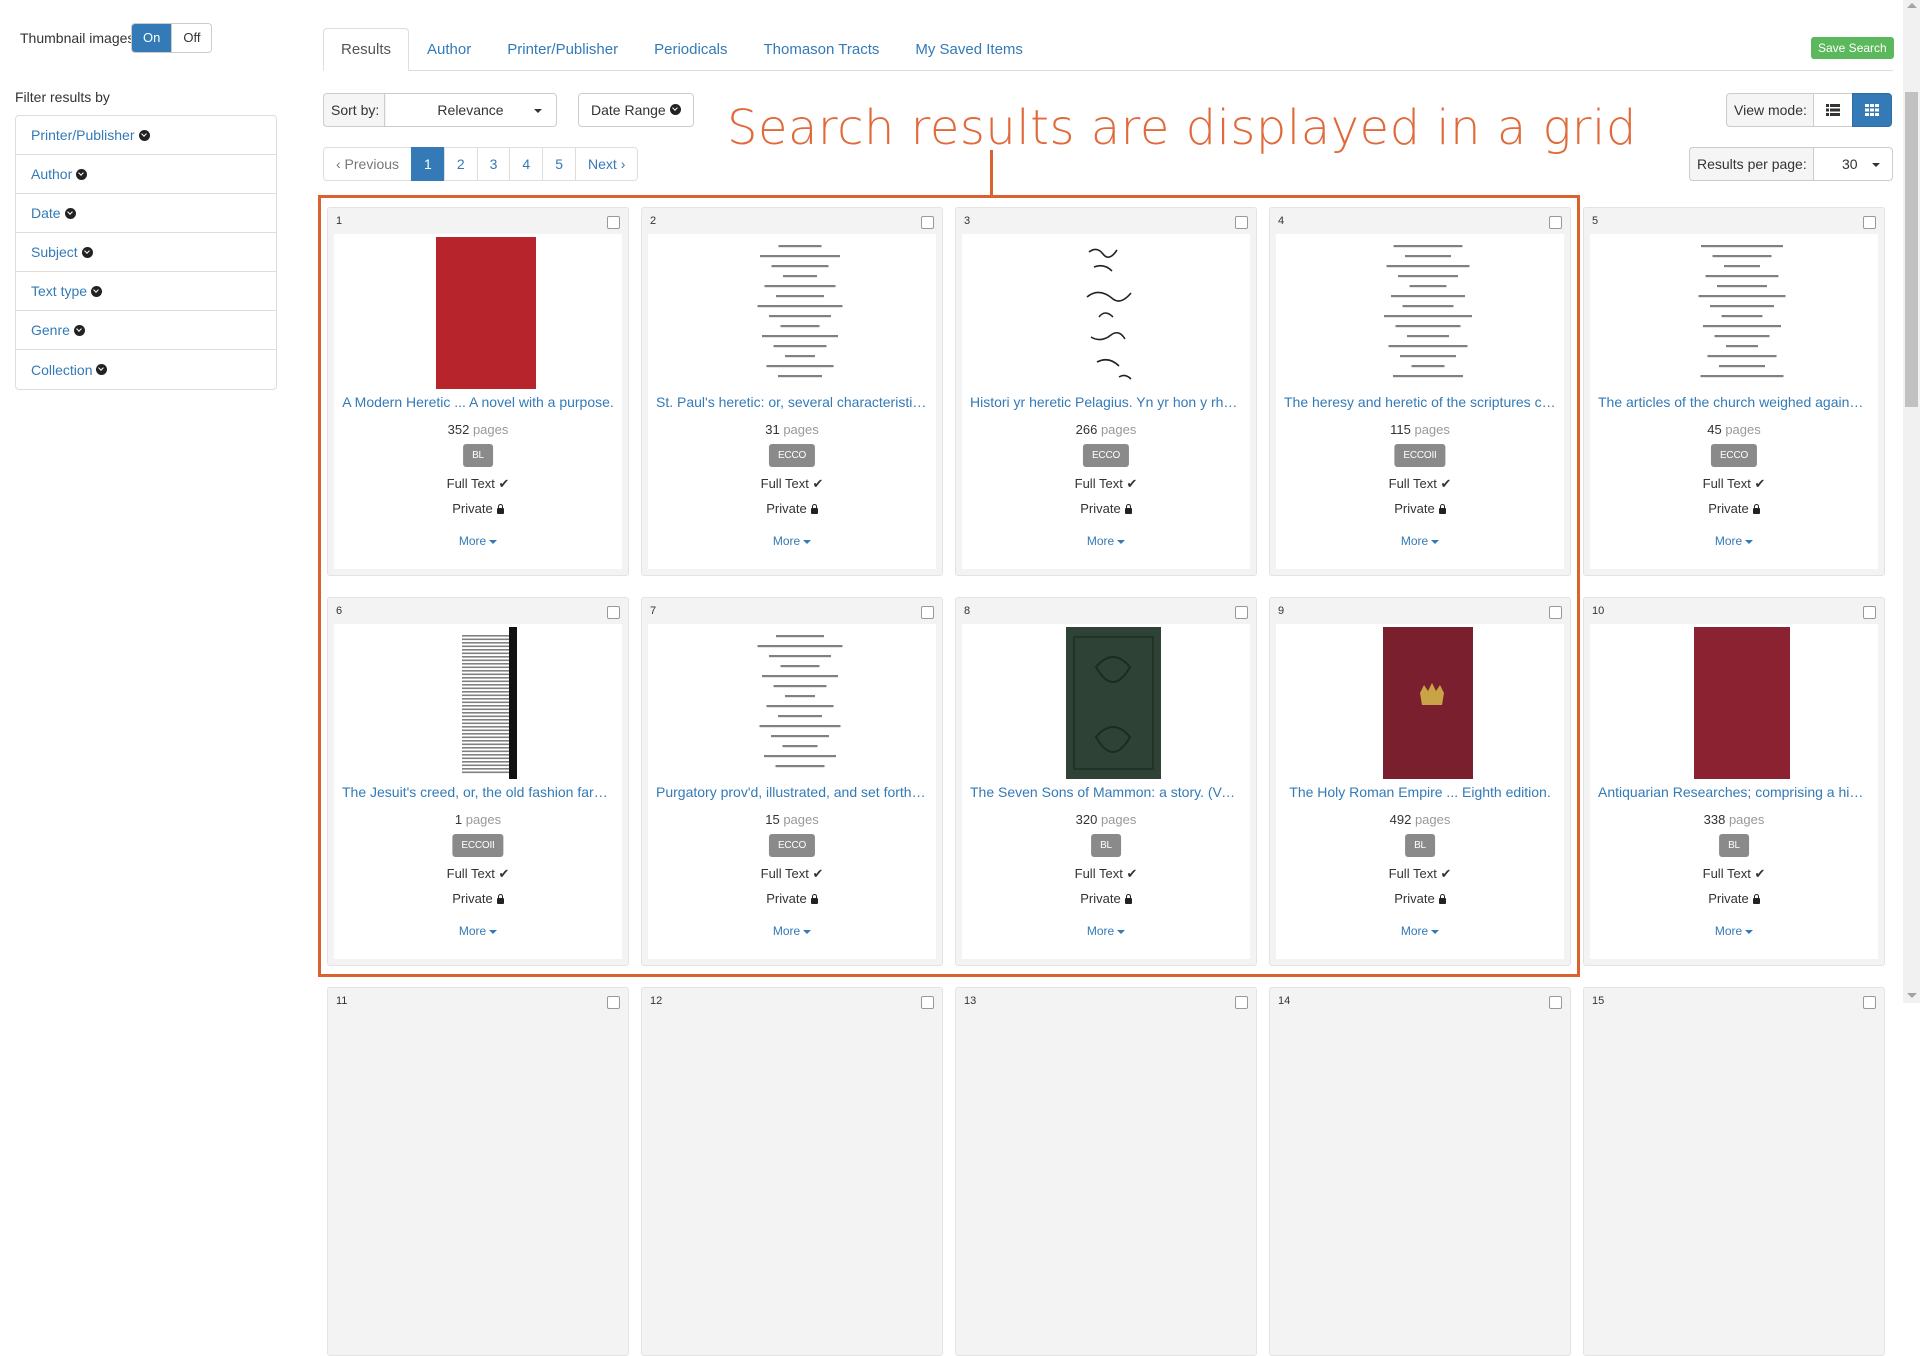 The image size is (1920, 1356). I want to click on filter-author: Author, so click(146, 174).